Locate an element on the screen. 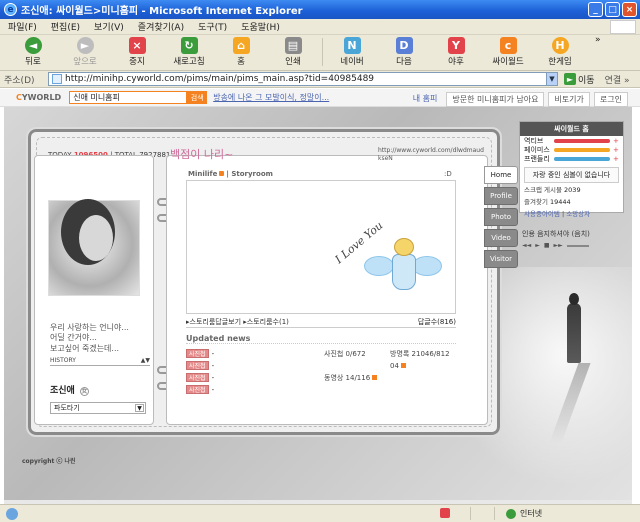  maximize-button: □ is located at coordinates (612, 9).